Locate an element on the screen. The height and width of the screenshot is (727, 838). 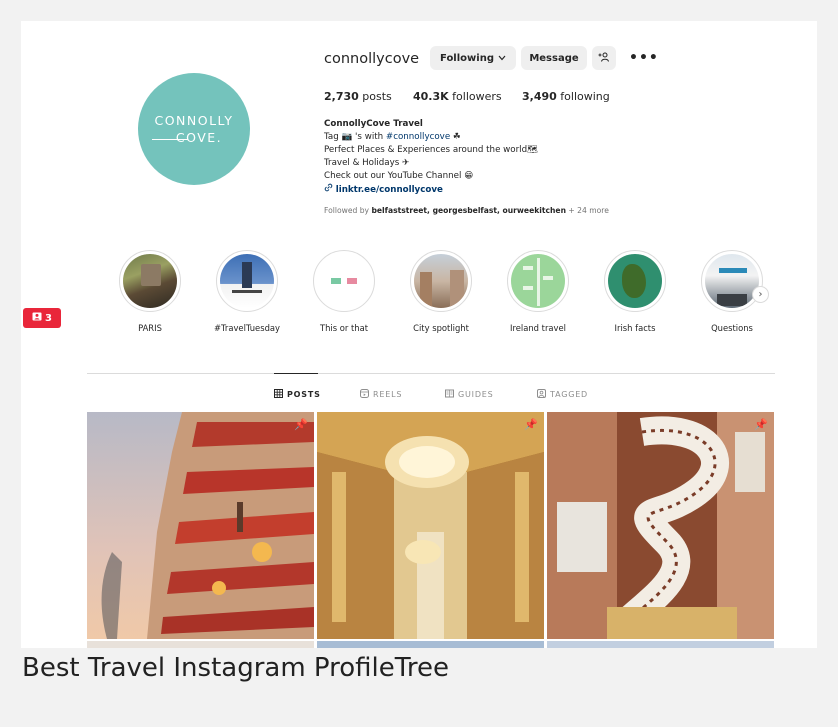
message-button: Message is located at coordinates (554, 58).